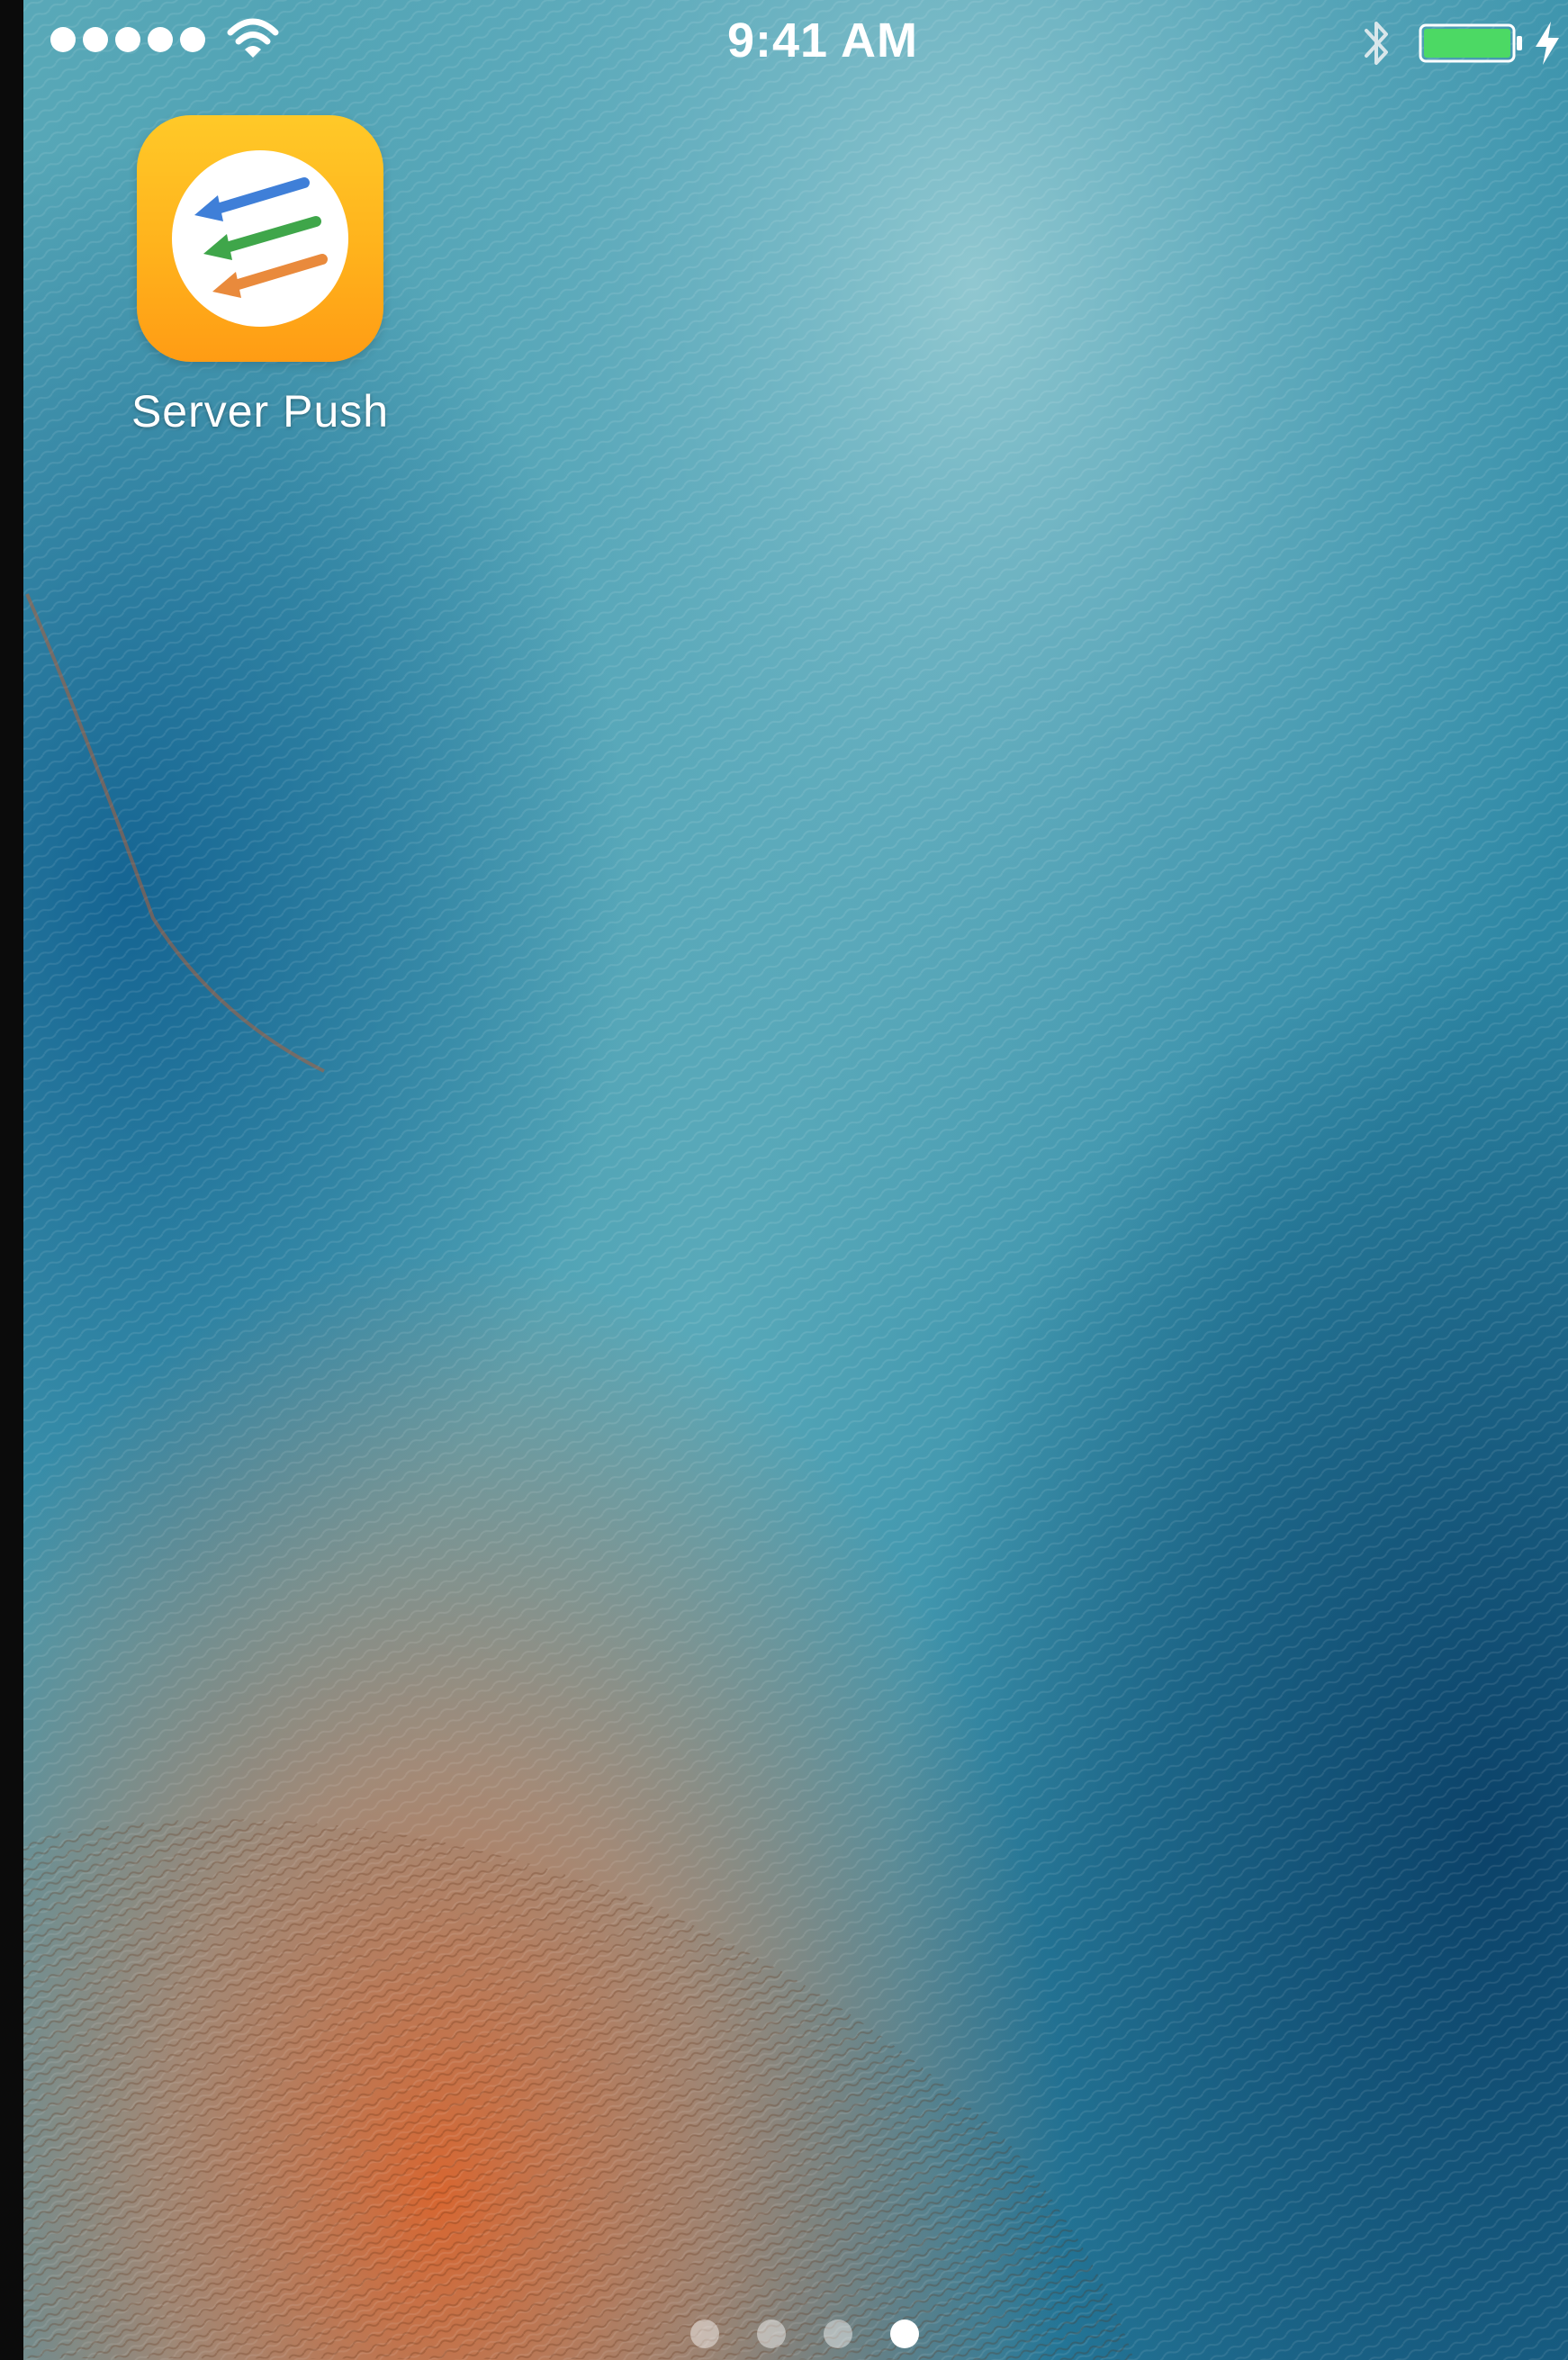 The height and width of the screenshot is (2360, 1568). Describe the element at coordinates (1548, 43) in the screenshot. I see `charging-bolt-icon` at that location.